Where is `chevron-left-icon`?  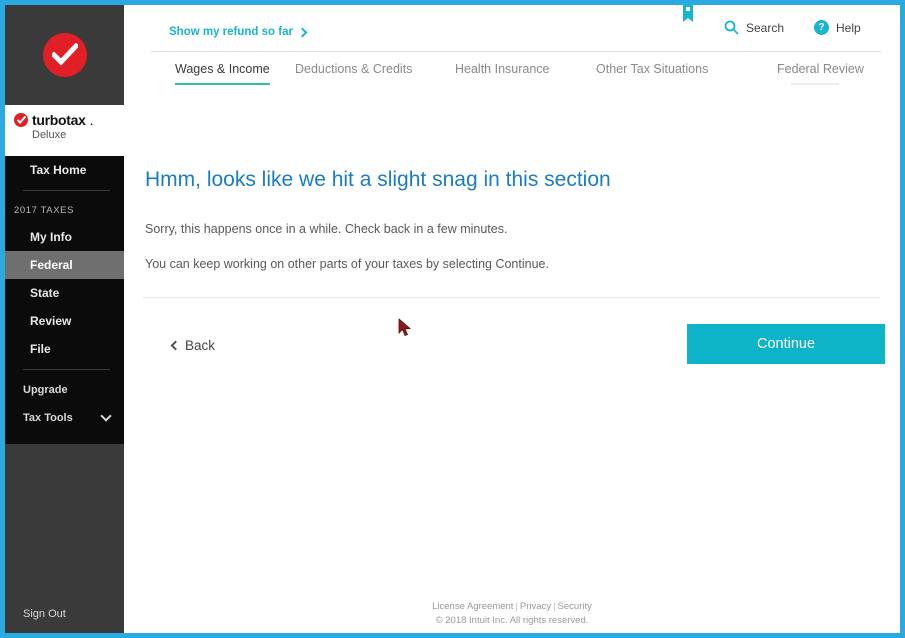 chevron-left-icon is located at coordinates (175, 345).